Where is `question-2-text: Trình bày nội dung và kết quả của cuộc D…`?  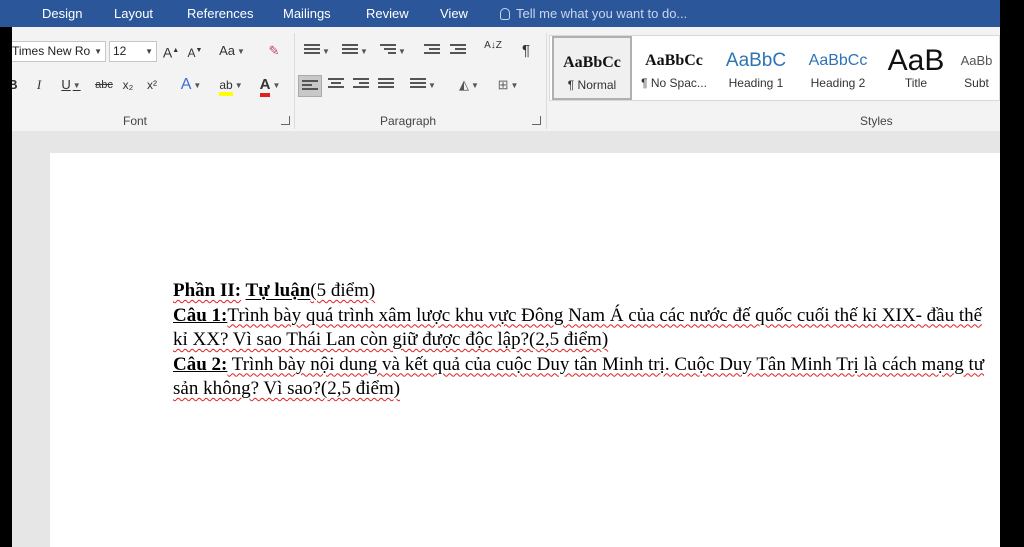 question-2-text: Trình bày nội dung và kết quả của cuộc D… is located at coordinates (579, 376).